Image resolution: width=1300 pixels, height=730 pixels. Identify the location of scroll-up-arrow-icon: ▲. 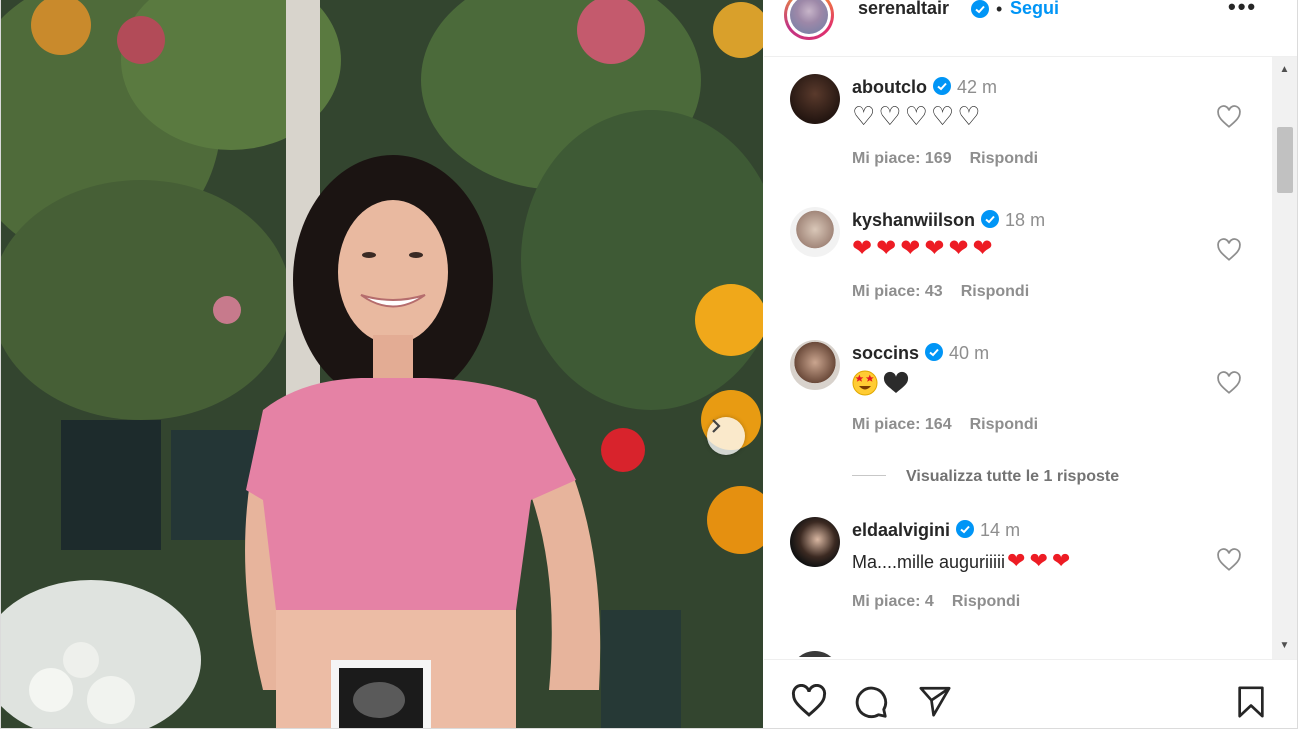
(1284, 69).